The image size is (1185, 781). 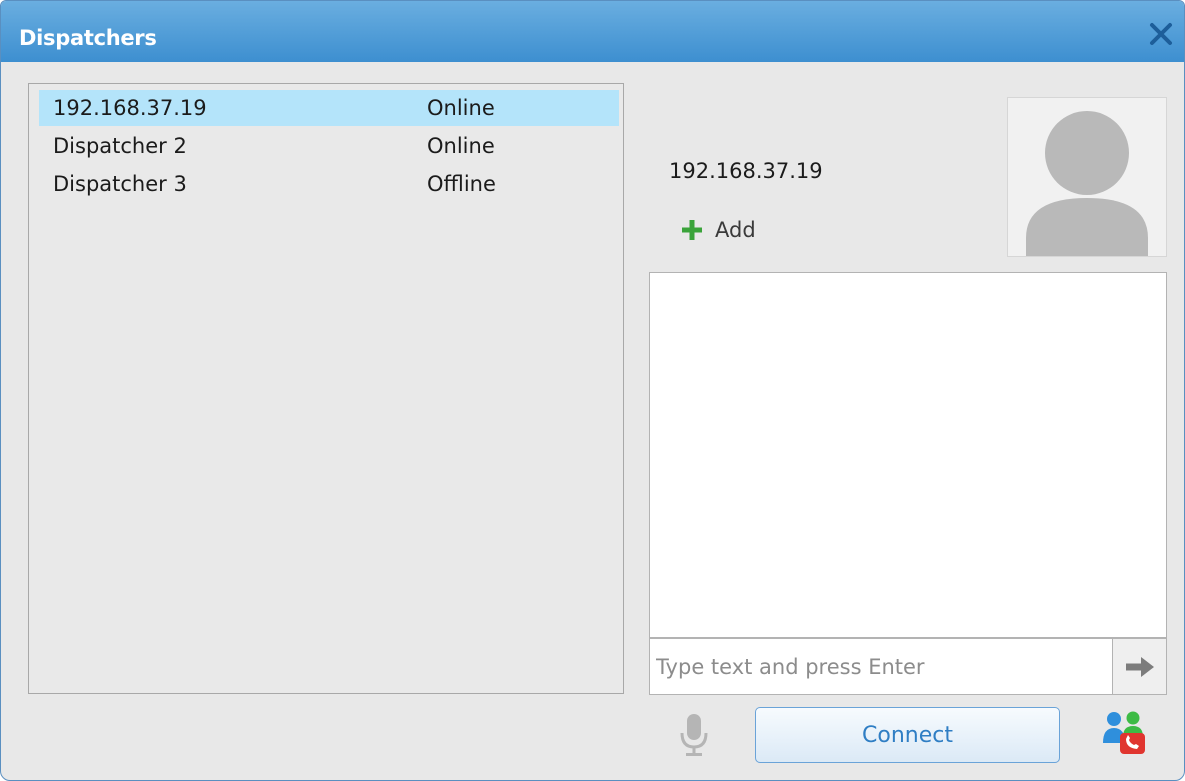 I want to click on group-call-icon, so click(x=1124, y=732).